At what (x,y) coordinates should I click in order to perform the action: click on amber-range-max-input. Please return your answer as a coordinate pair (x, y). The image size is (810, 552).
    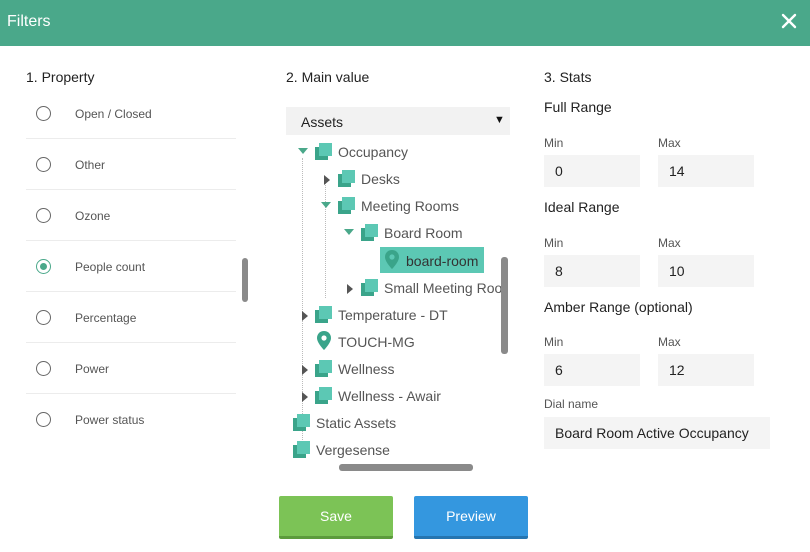
    Looking at the image, I should click on (706, 370).